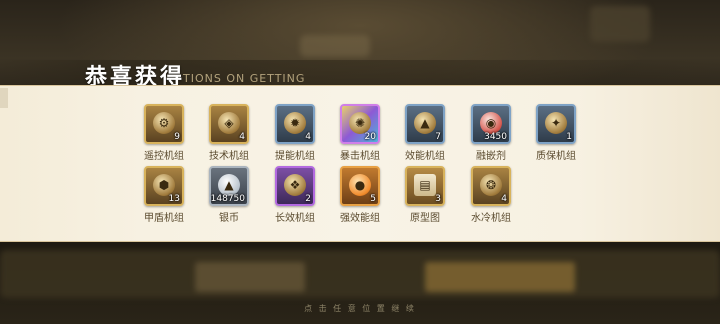 The height and width of the screenshot is (324, 720). What do you see at coordinates (556, 156) in the screenshot?
I see `reward-label: 质保机组` at bounding box center [556, 156].